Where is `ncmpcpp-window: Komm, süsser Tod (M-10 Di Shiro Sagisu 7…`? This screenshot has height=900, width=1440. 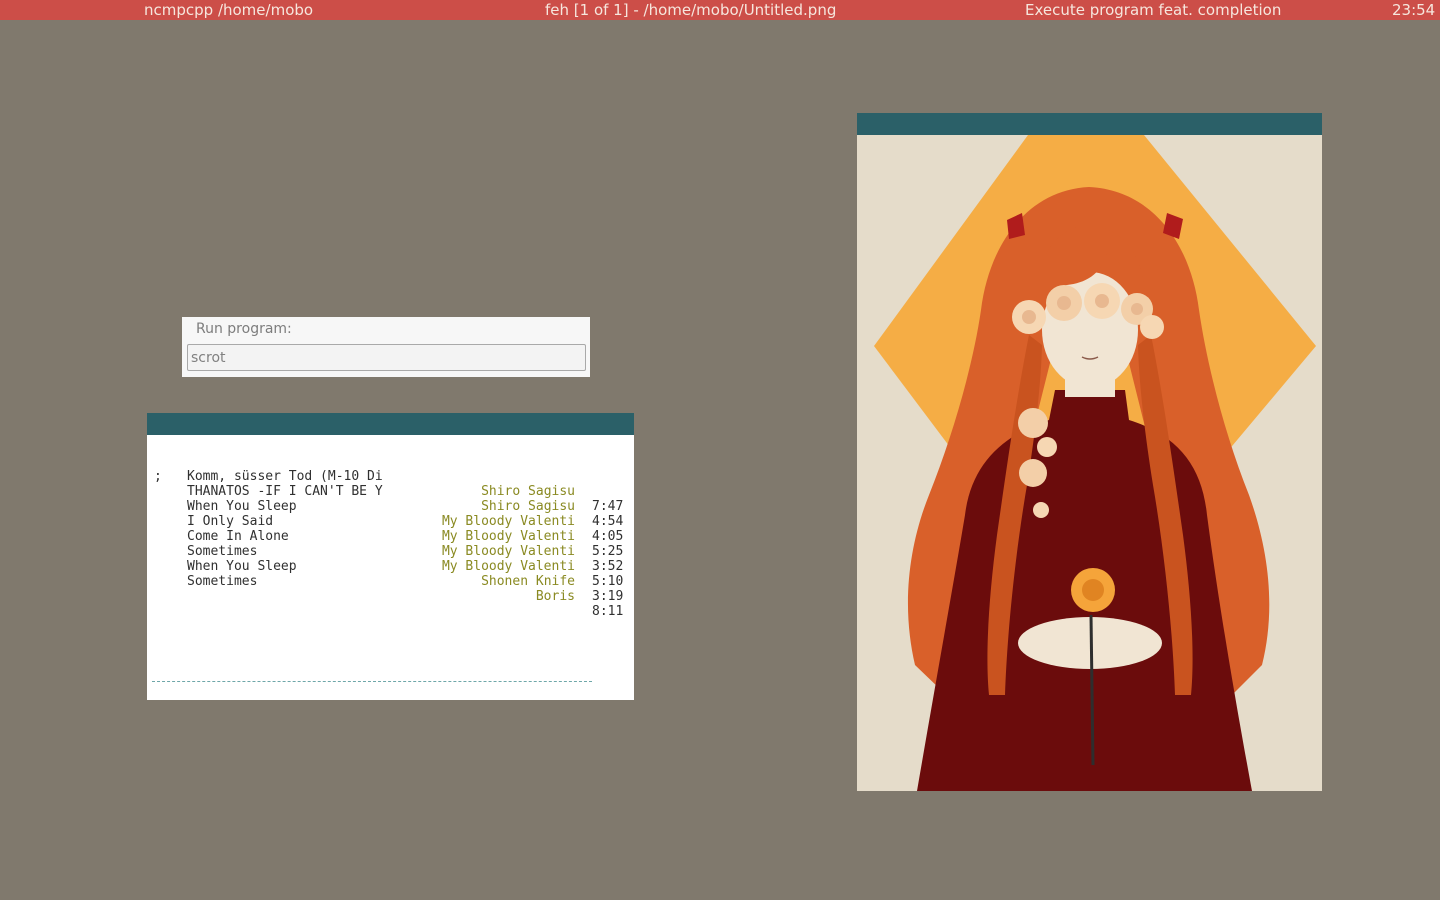
ncmpcpp-window: Komm, süsser Tod (M-10 Di Shiro Sagisu 7… is located at coordinates (390, 556).